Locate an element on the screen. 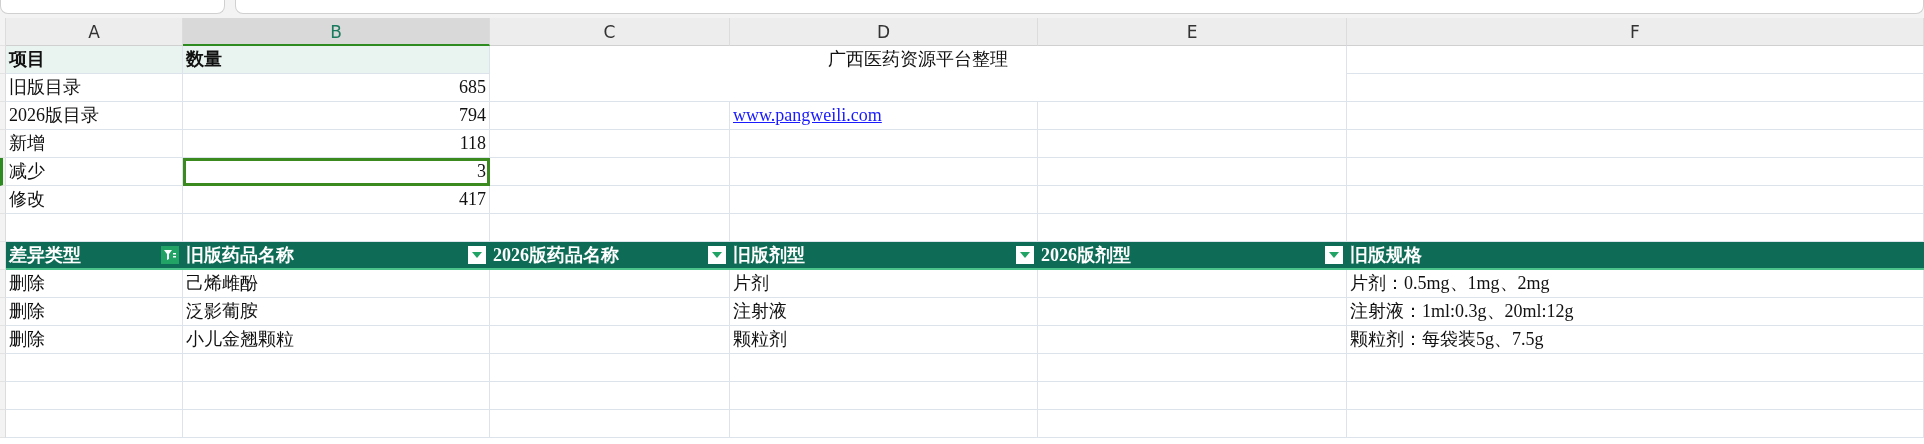 The image size is (1924, 444). table-cell: 注射液 is located at coordinates (884, 312).